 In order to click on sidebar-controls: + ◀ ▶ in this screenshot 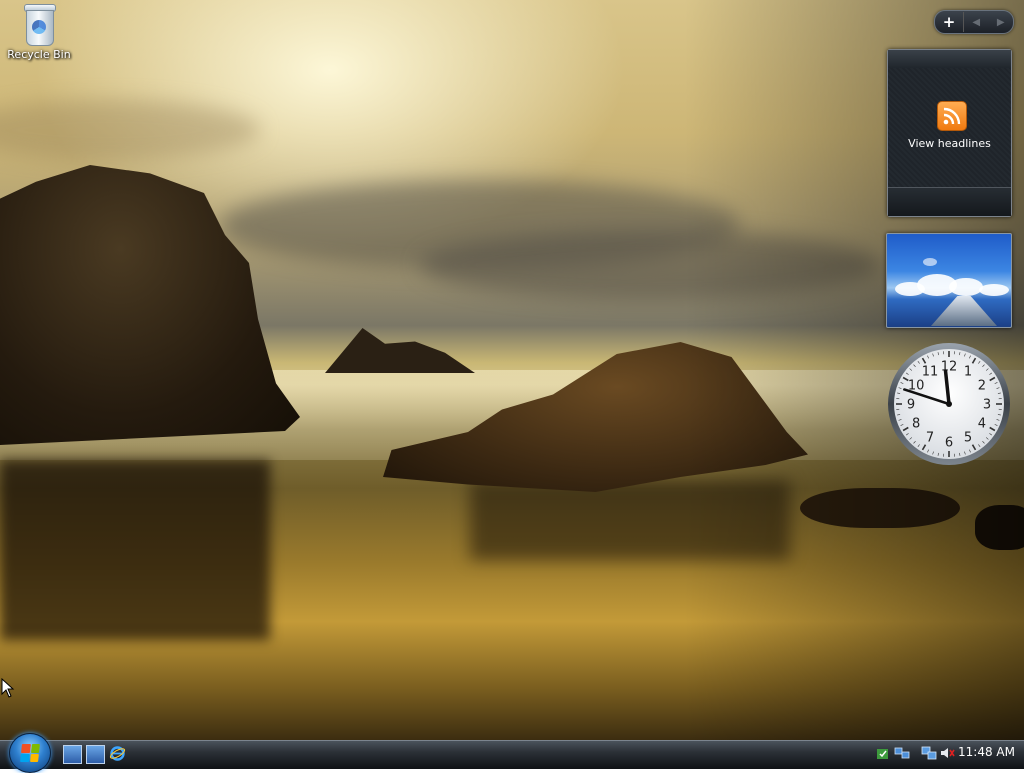, I will do `click(974, 22)`.